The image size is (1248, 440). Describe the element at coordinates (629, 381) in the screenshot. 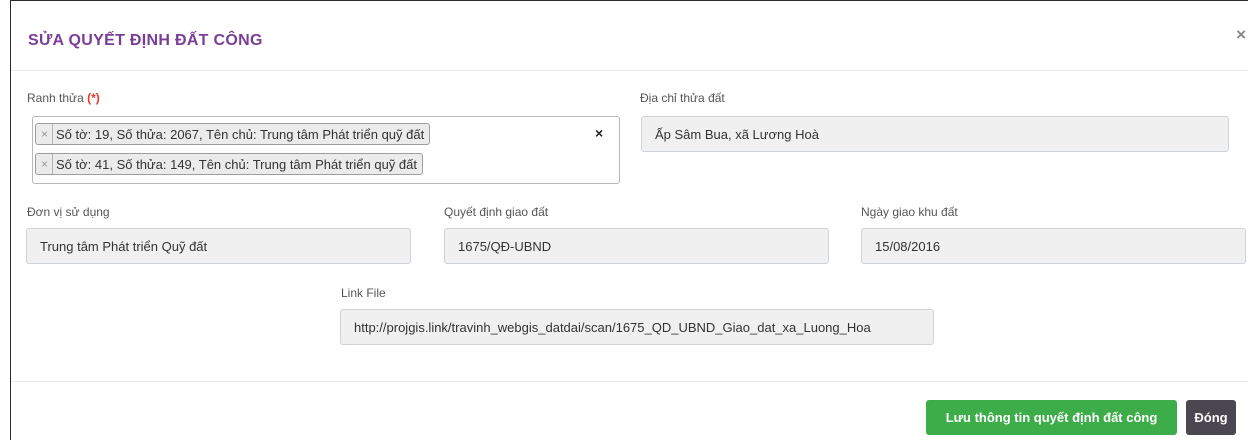

I see `footer-divider` at that location.